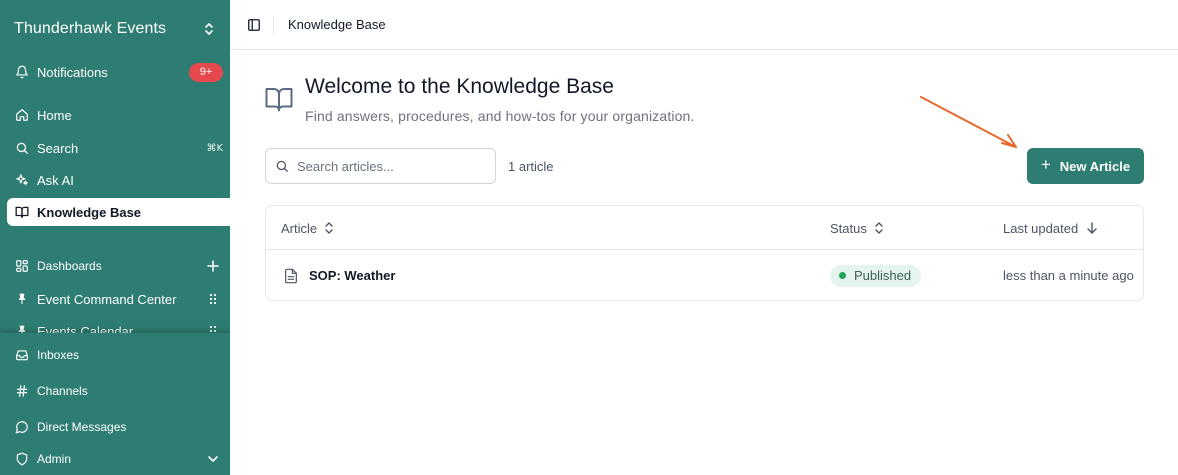 The height and width of the screenshot is (475, 1178). What do you see at coordinates (107, 299) in the screenshot?
I see `sidebar-item-label: Event Command Center` at bounding box center [107, 299].